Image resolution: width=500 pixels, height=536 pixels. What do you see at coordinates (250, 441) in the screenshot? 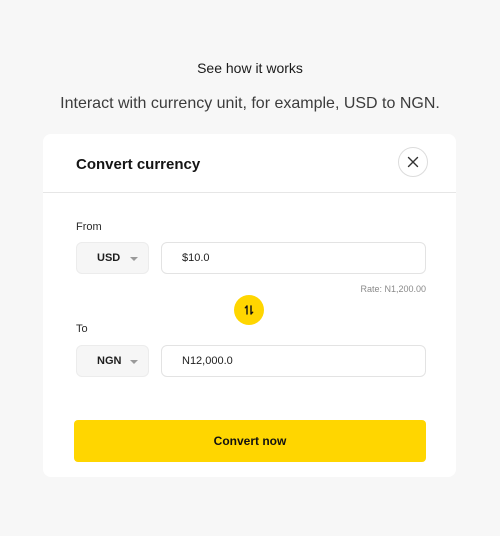
I see `convert-now-button: Convert now` at bounding box center [250, 441].